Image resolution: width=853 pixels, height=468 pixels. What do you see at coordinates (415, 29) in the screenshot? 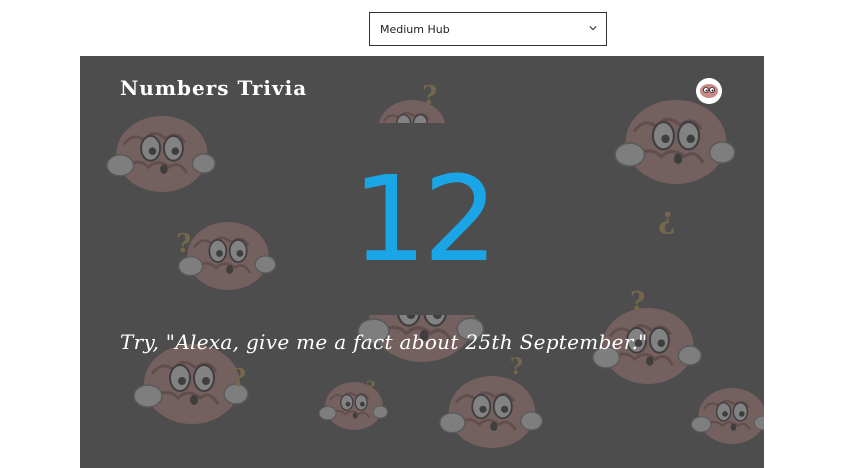
I see `device-size-value: Medium Hub` at bounding box center [415, 29].